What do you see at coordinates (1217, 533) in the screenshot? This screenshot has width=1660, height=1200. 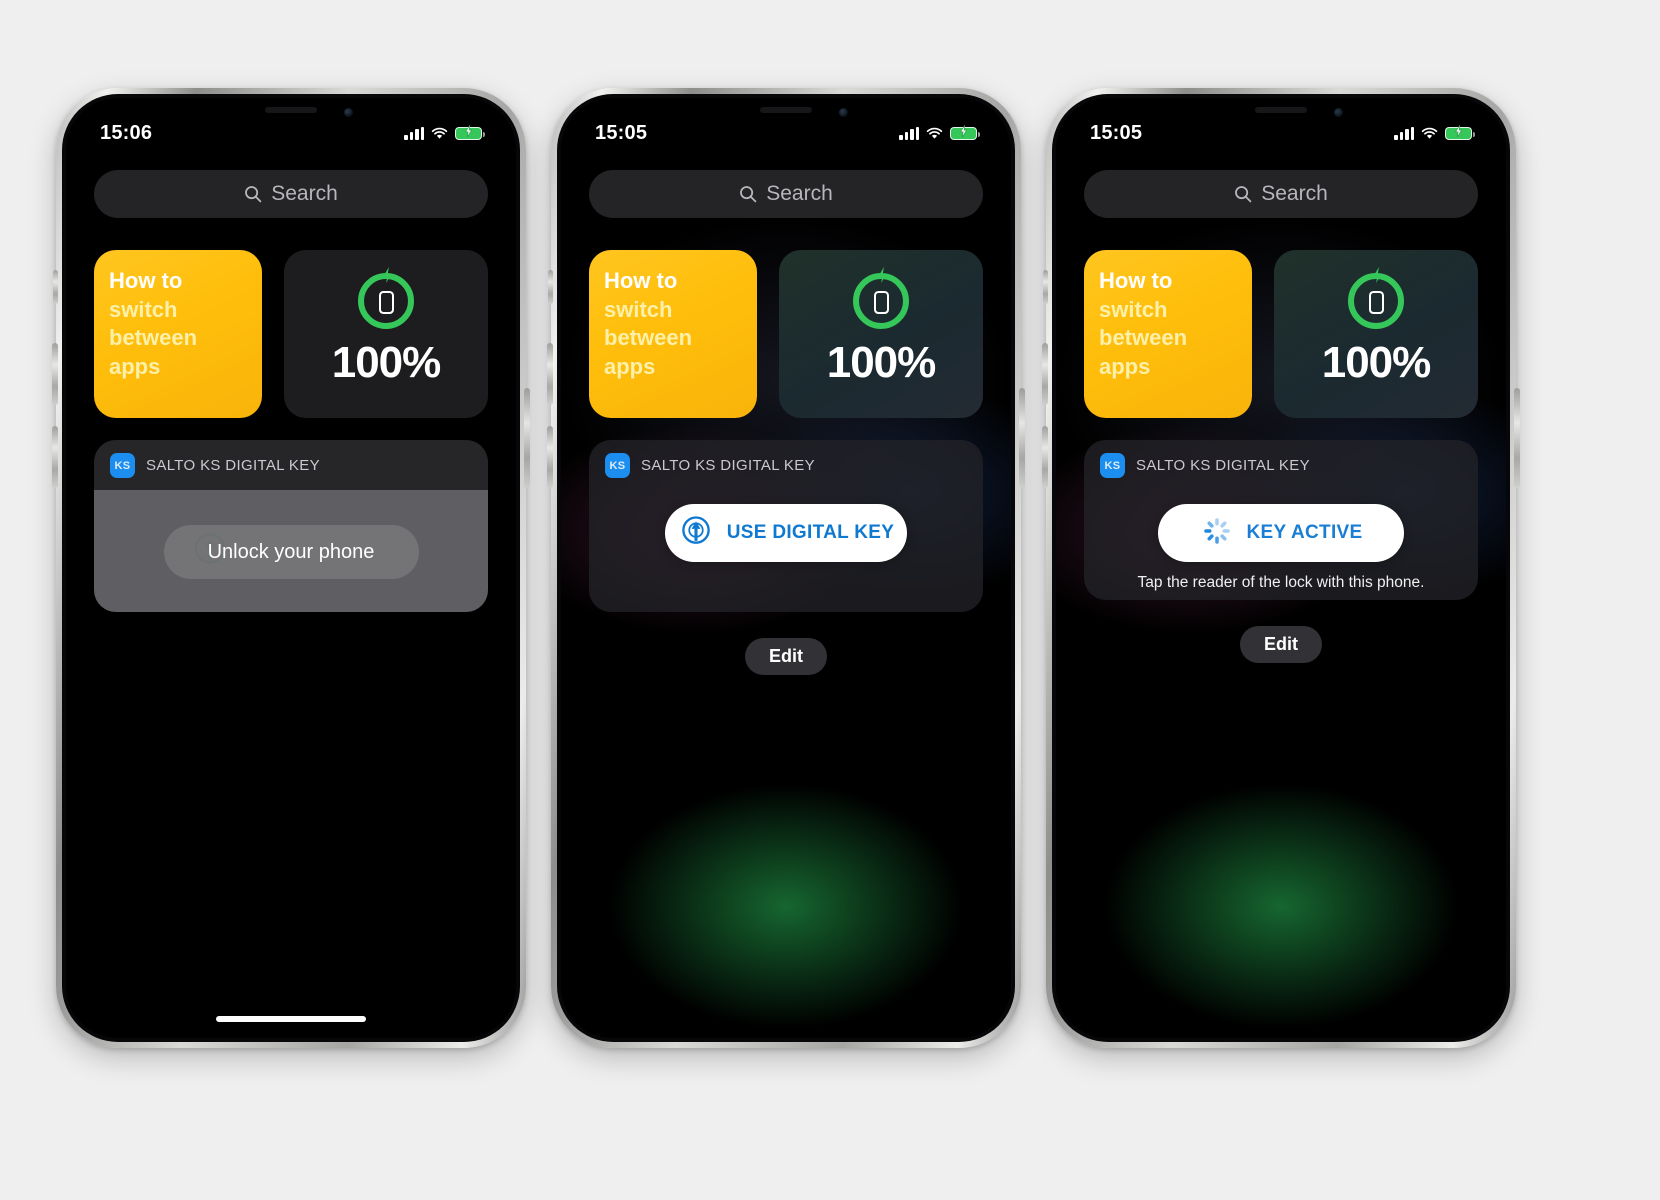 I see `spinner-icon` at bounding box center [1217, 533].